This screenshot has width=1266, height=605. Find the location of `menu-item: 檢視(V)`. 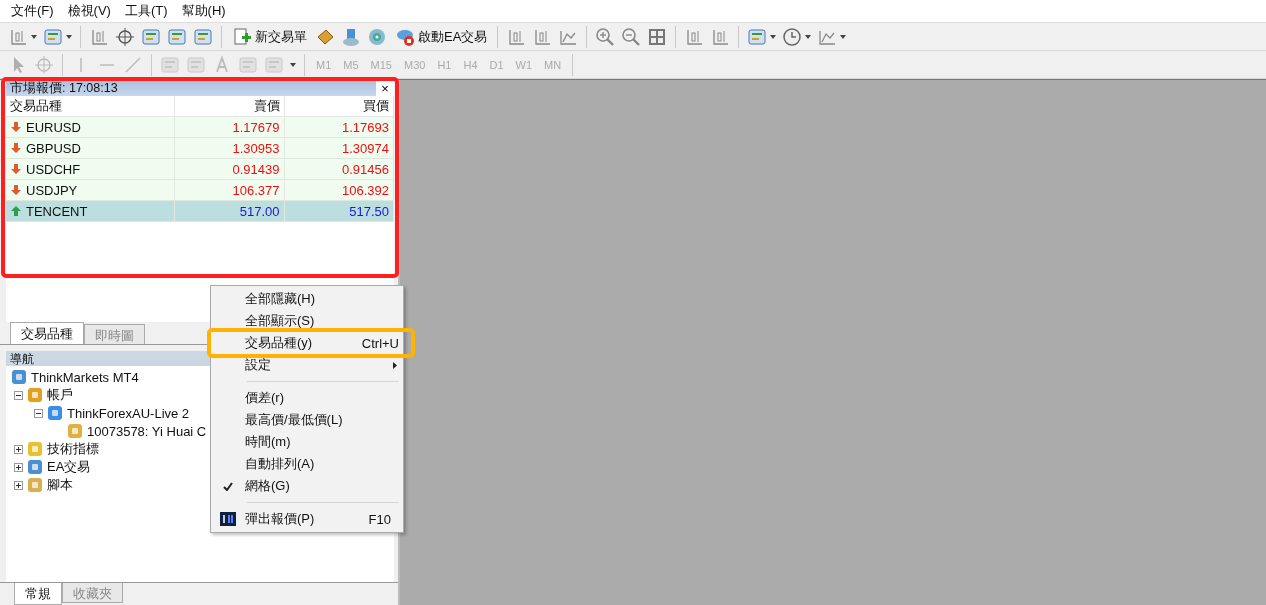

menu-item: 檢視(V) is located at coordinates (89, 11).